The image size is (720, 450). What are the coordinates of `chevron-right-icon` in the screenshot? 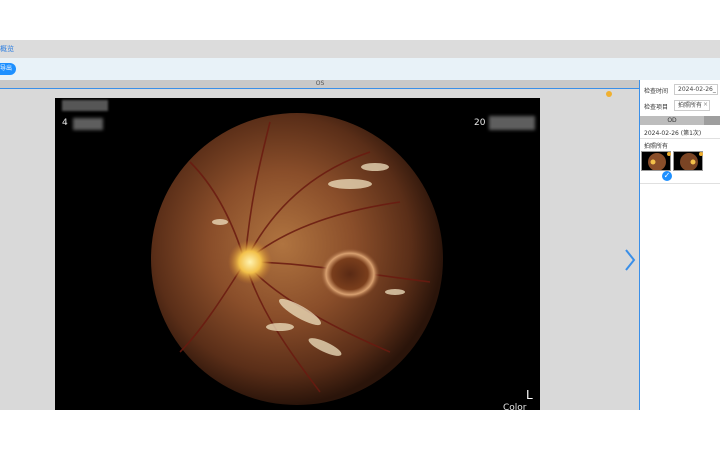 It's located at (630, 260).